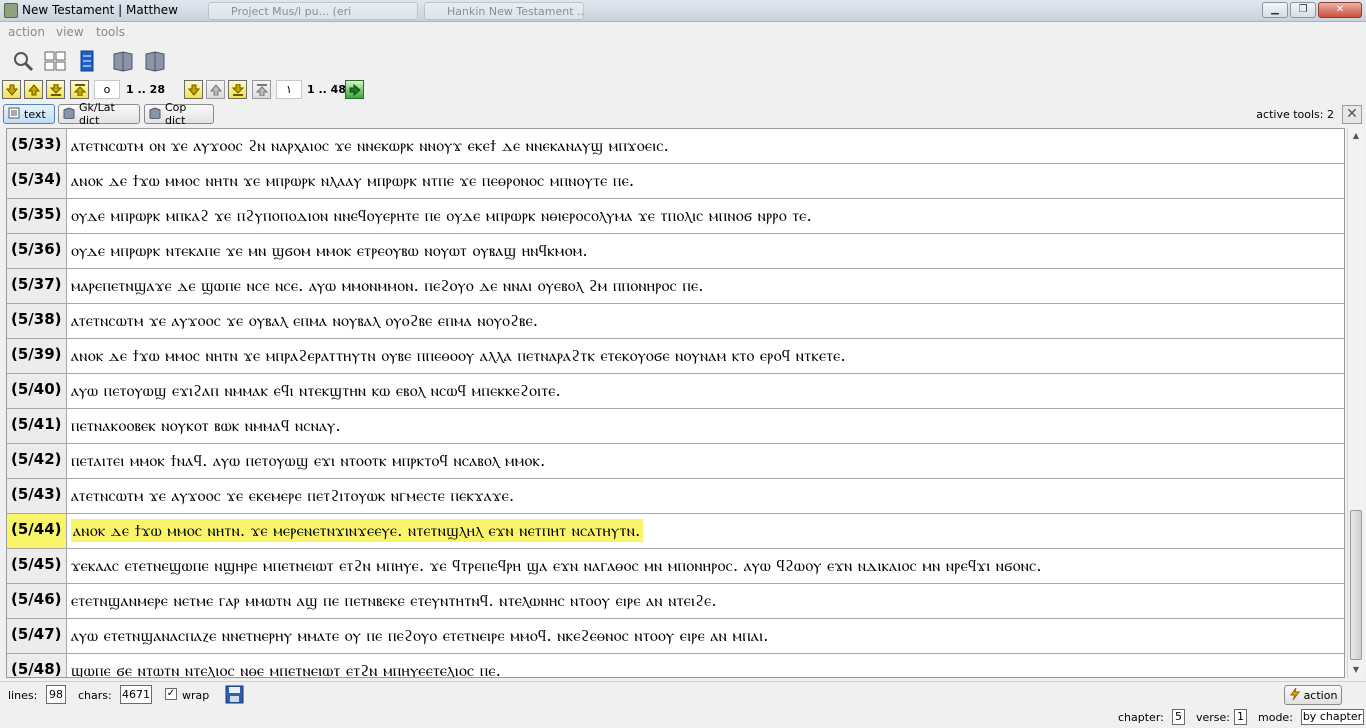  Describe the element at coordinates (29, 114) in the screenshot. I see `tab-text: text` at that location.